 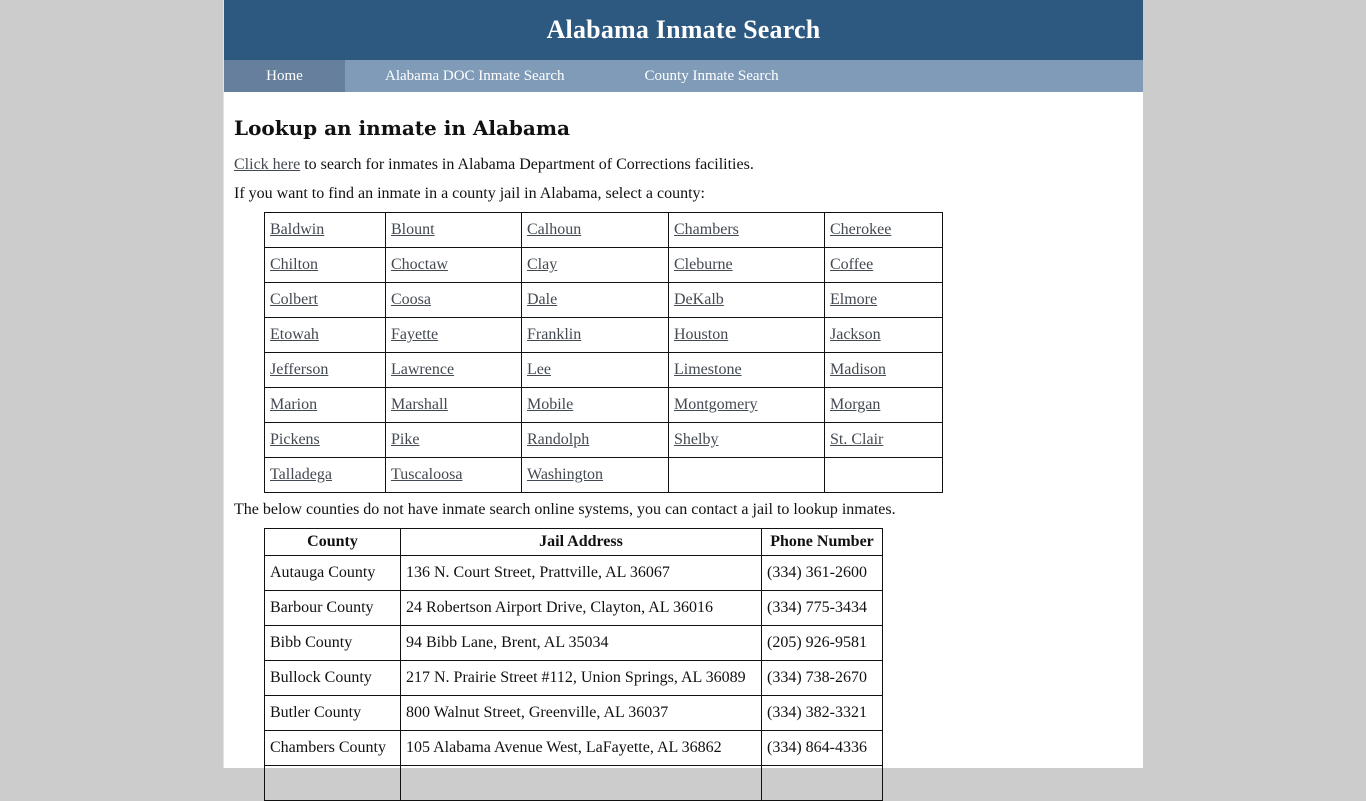 I want to click on county-link: Cleburne, so click(x=703, y=264).